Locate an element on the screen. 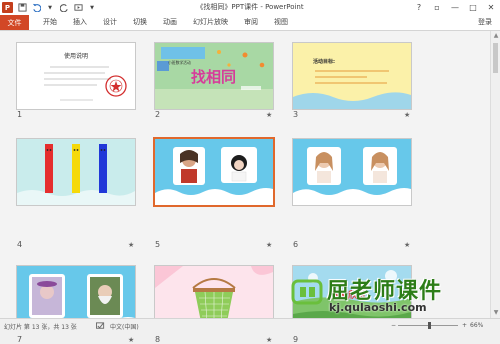  slide-number-3: 3 is located at coordinates (296, 114).